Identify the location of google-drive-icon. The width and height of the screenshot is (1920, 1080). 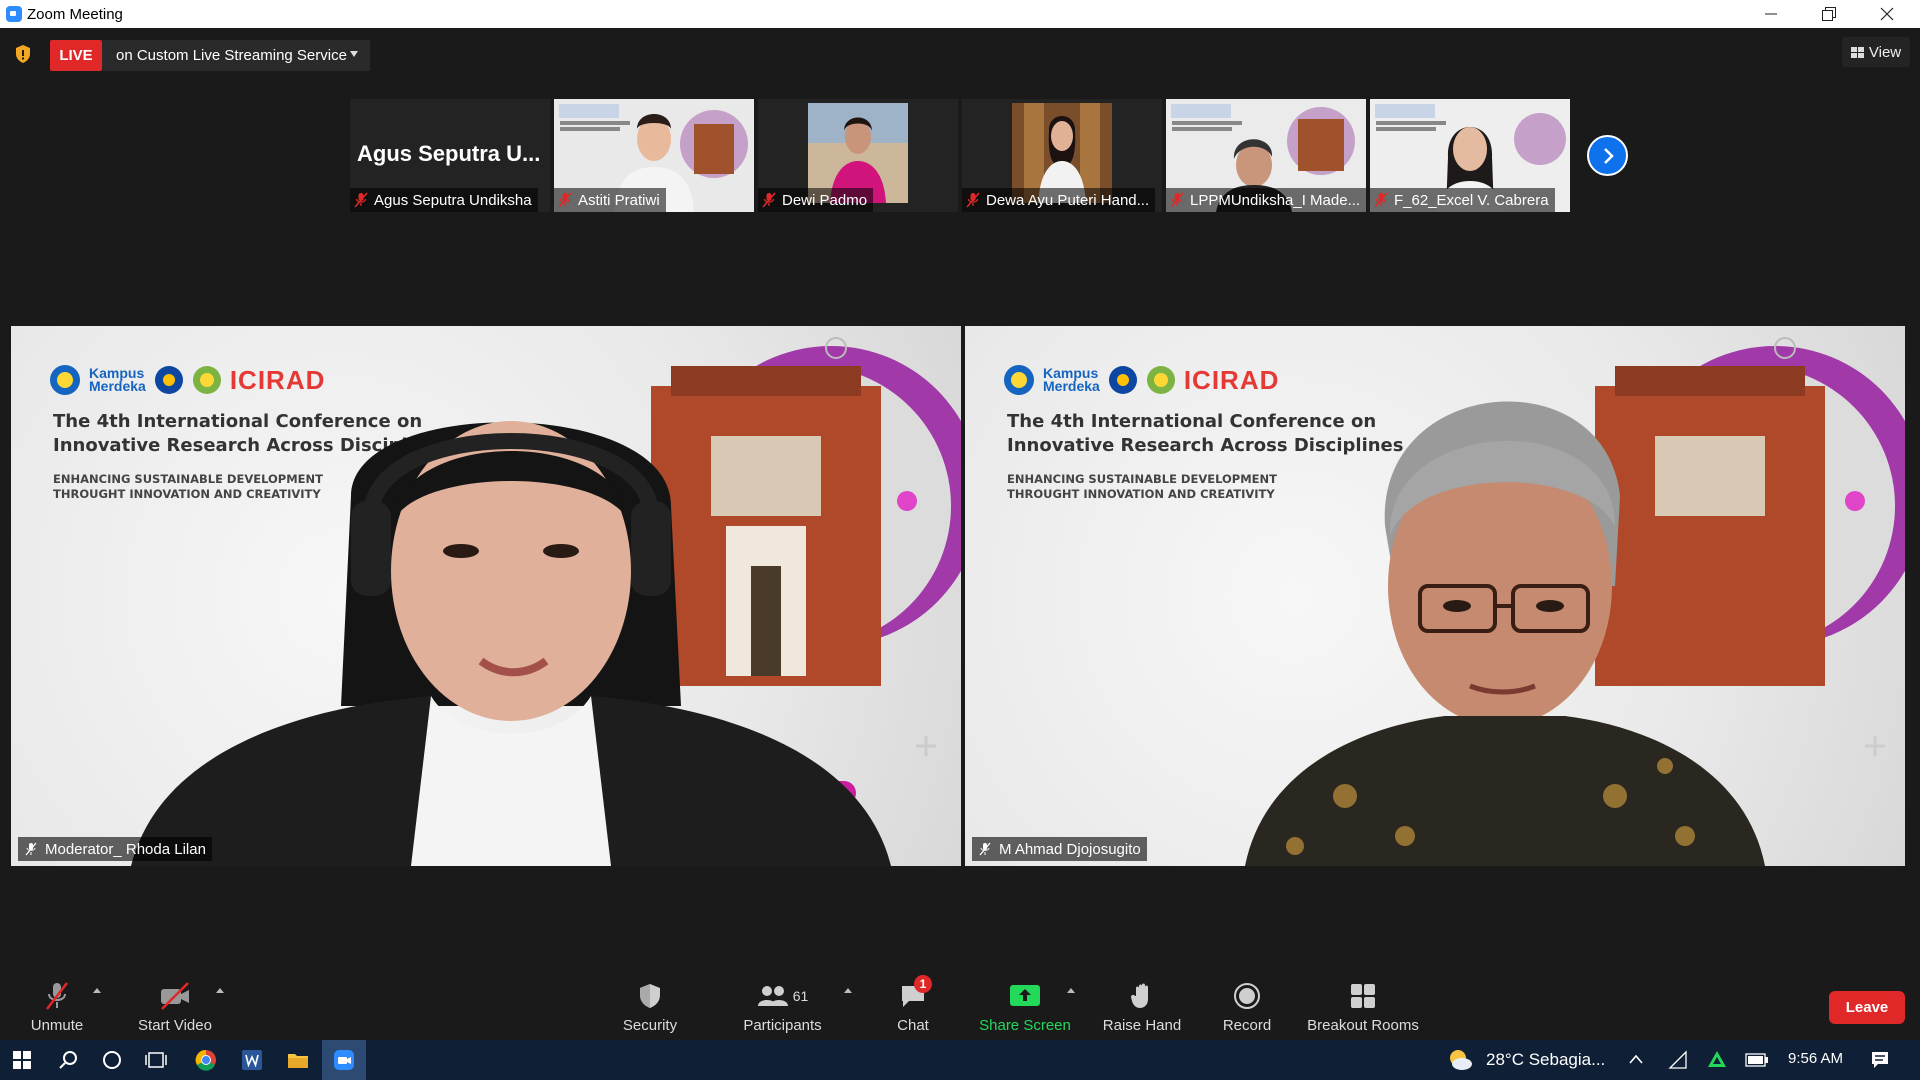
(1717, 1060).